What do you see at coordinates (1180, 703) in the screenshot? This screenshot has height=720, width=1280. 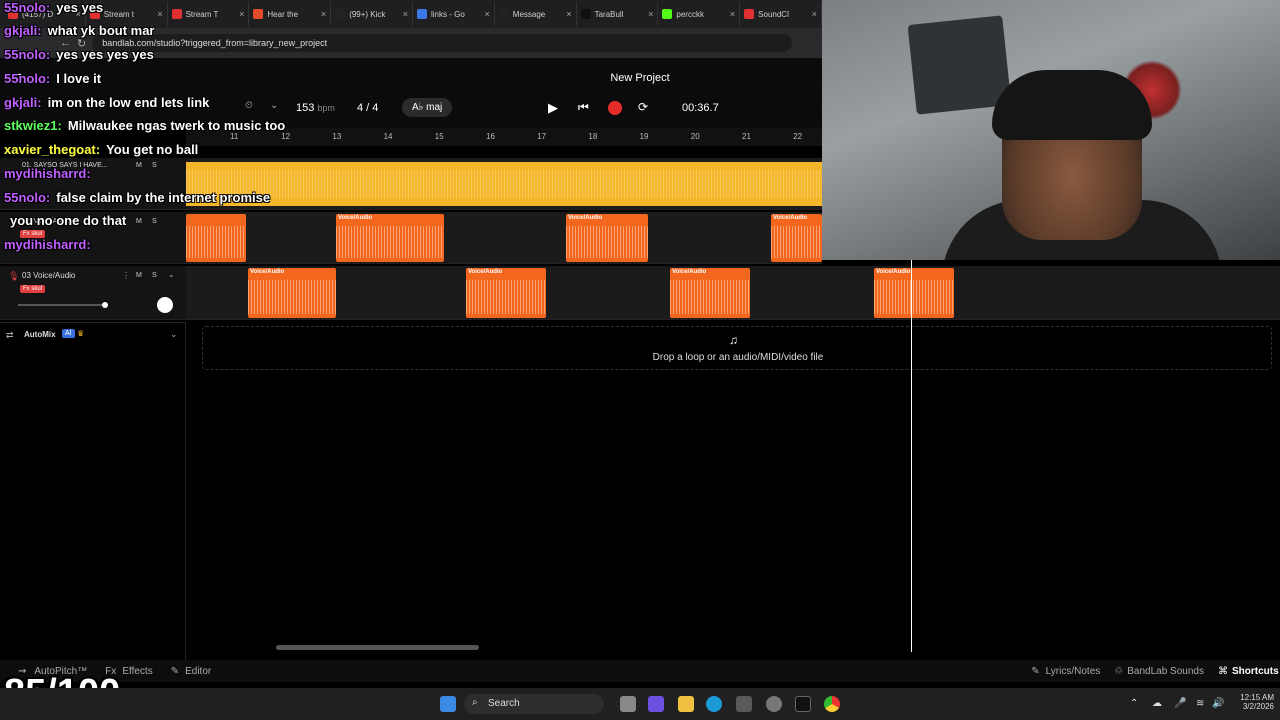 I see `mic-tray-icon: 🎤` at bounding box center [1180, 703].